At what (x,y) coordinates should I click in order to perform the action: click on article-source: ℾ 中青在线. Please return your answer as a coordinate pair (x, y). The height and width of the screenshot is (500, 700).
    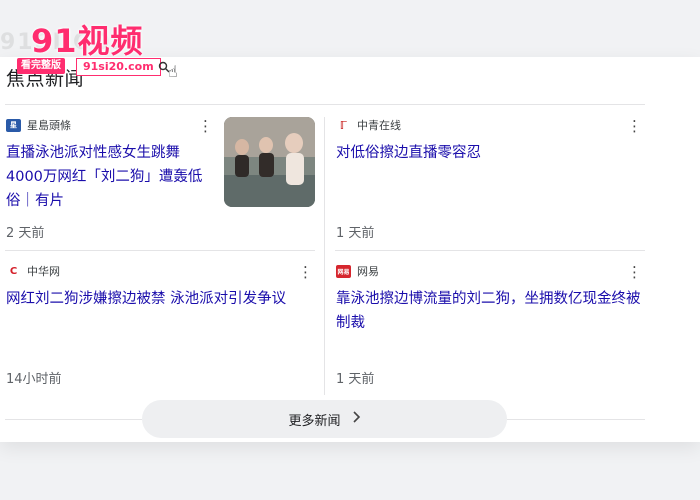
    Looking at the image, I should click on (368, 125).